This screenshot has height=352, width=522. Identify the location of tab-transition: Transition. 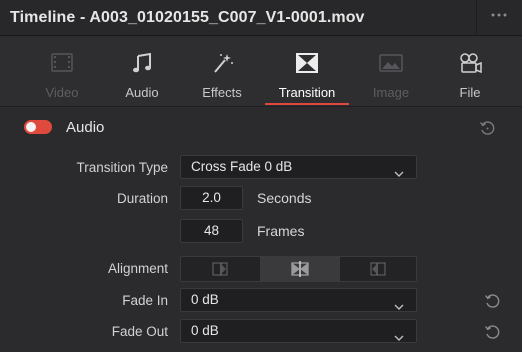
(307, 72).